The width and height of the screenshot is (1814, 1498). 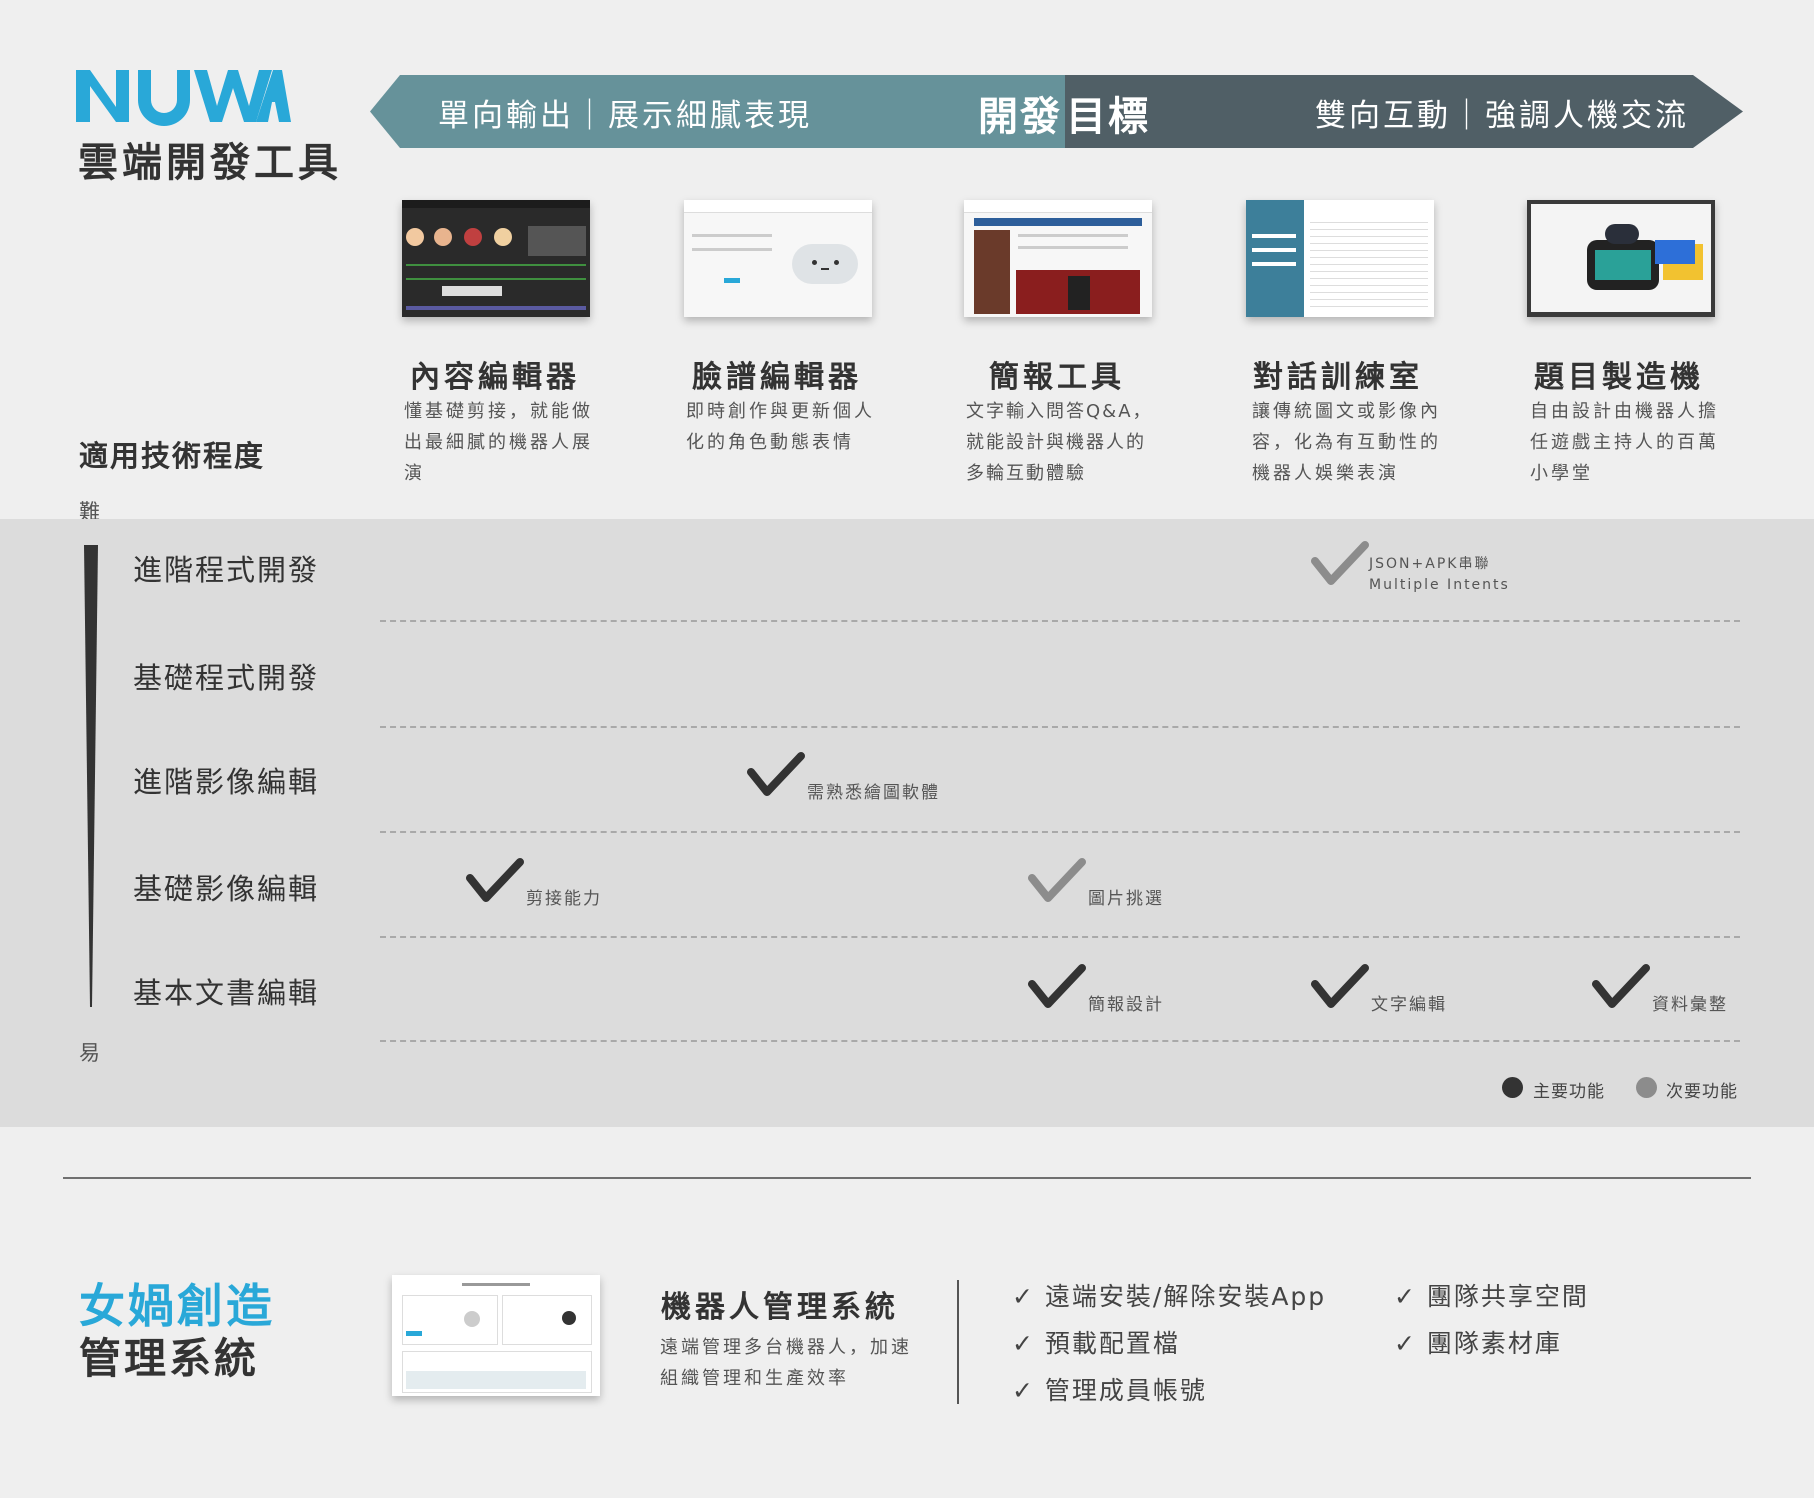 I want to click on tool-name-face-editor: 臉譜編輯器, so click(x=777, y=377).